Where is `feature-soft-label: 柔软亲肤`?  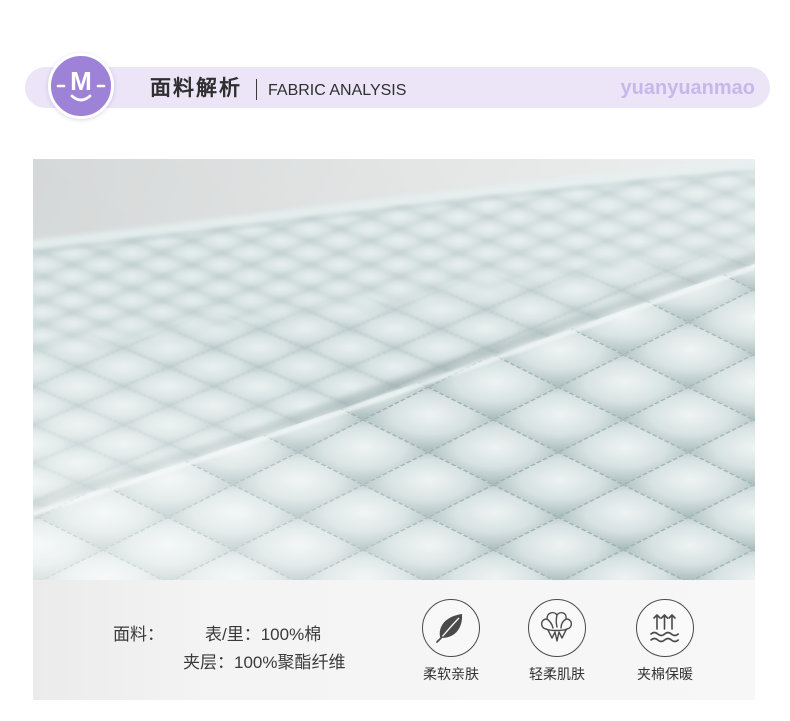 feature-soft-label: 柔软亲肤 is located at coordinates (451, 674).